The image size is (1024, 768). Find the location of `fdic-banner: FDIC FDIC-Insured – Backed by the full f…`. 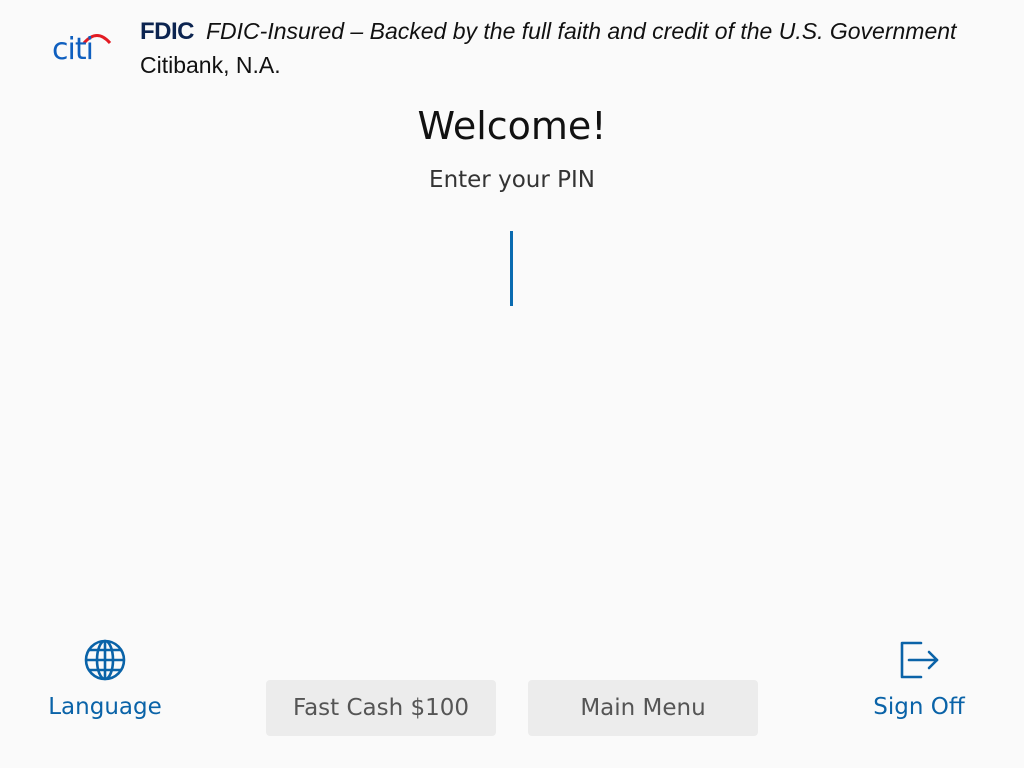

fdic-banner: FDIC FDIC-Insured – Backed by the full f… is located at coordinates (548, 33).